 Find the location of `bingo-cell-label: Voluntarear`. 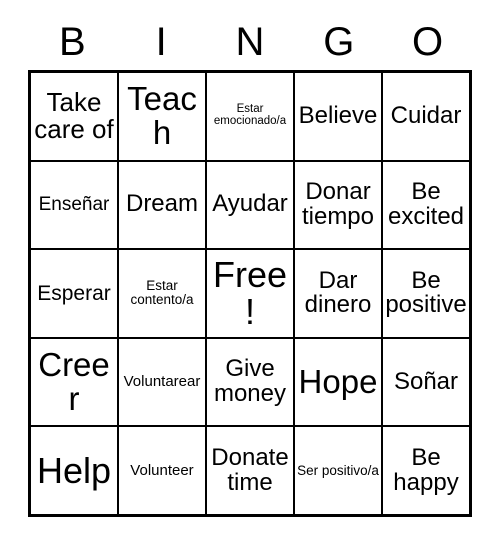

bingo-cell-label: Voluntarear is located at coordinates (162, 382).